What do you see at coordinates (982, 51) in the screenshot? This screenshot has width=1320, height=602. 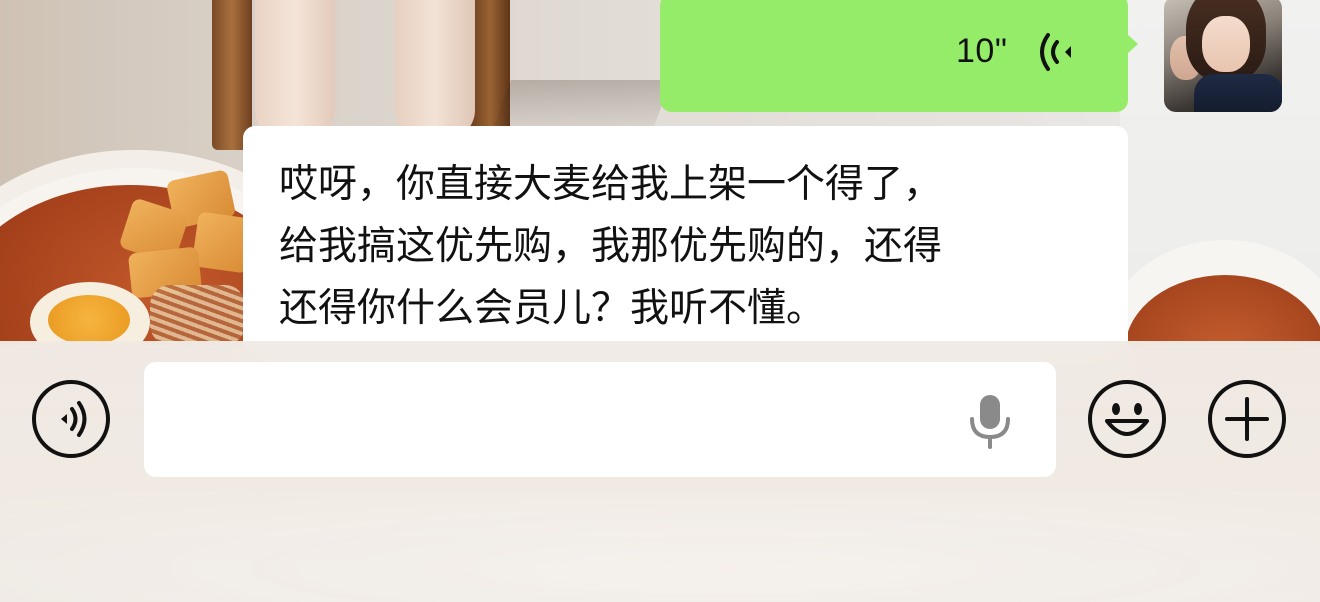 I see `voice-duration: 10"` at bounding box center [982, 51].